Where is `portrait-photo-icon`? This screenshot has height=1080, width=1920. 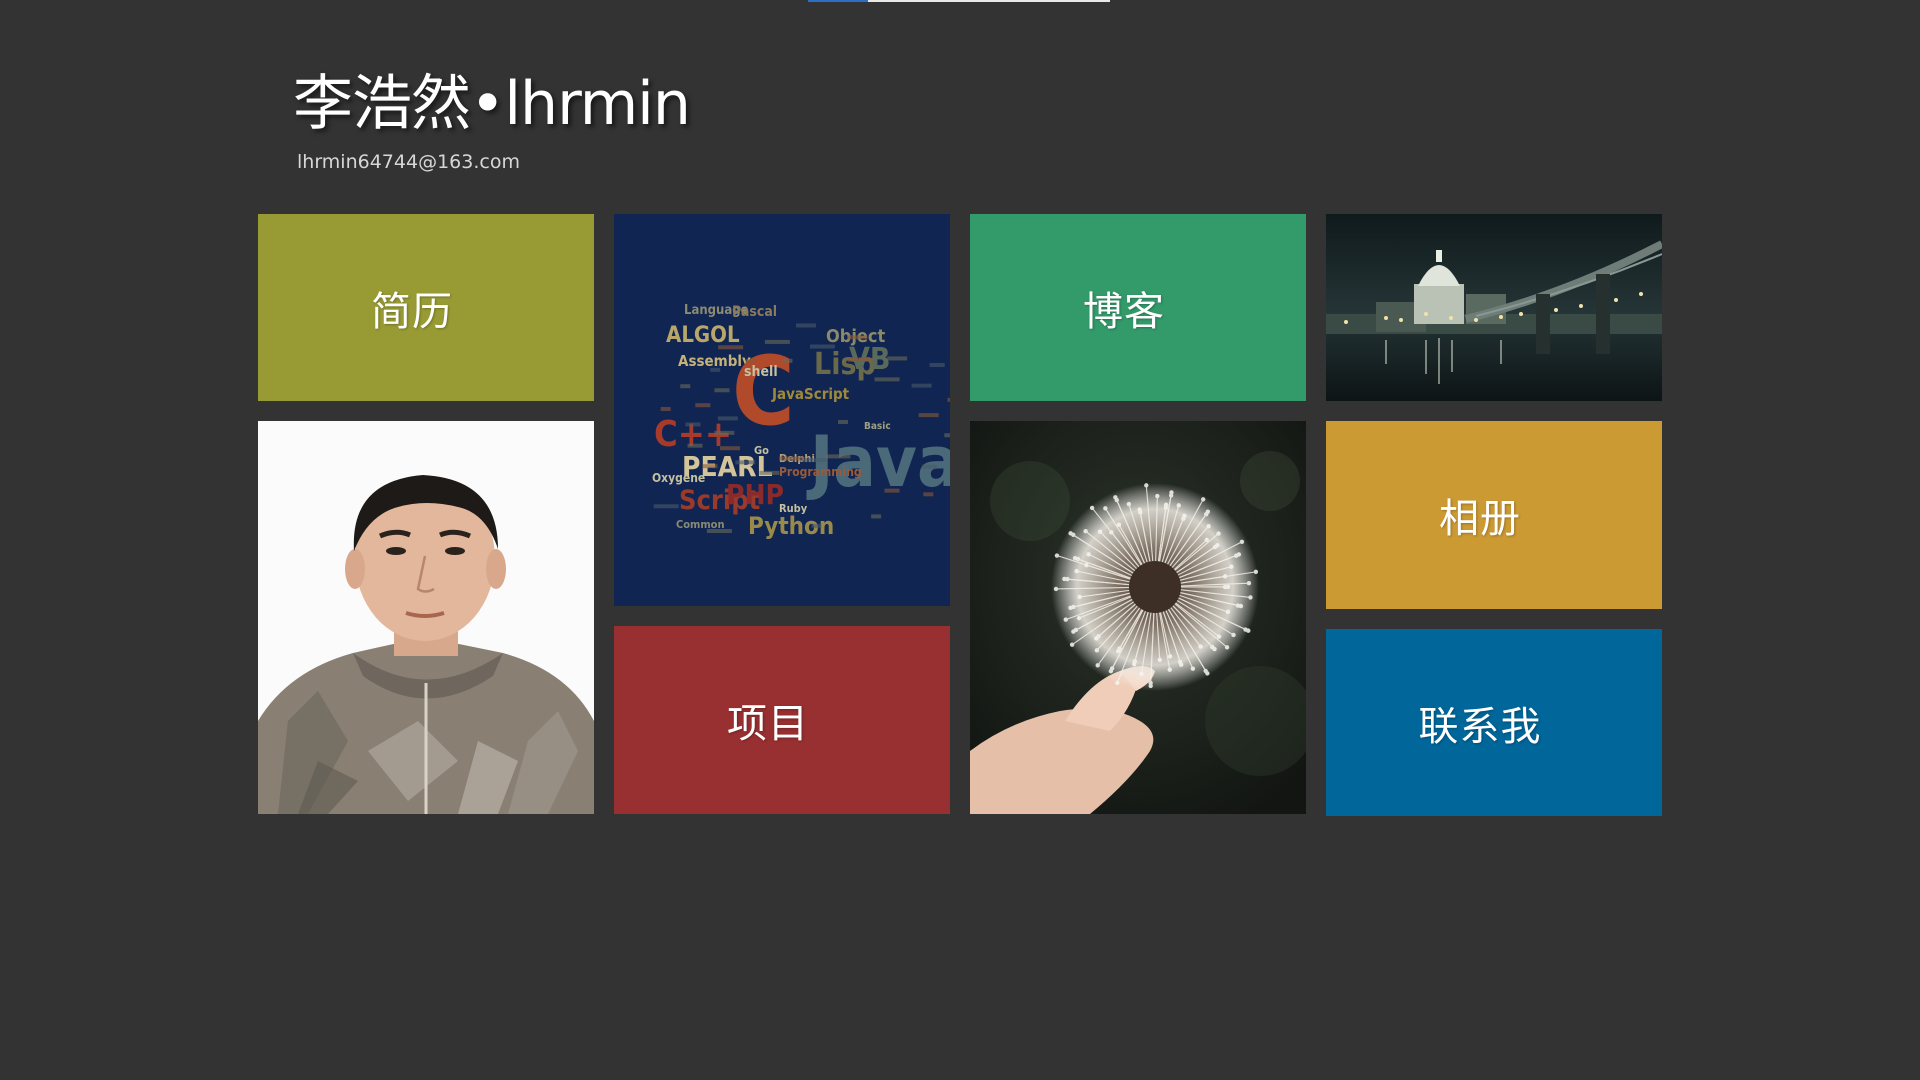 portrait-photo-icon is located at coordinates (426, 617).